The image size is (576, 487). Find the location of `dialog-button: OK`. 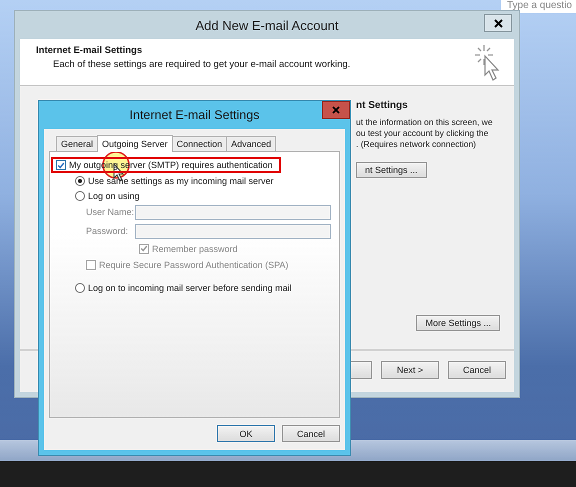

dialog-button: OK is located at coordinates (246, 433).